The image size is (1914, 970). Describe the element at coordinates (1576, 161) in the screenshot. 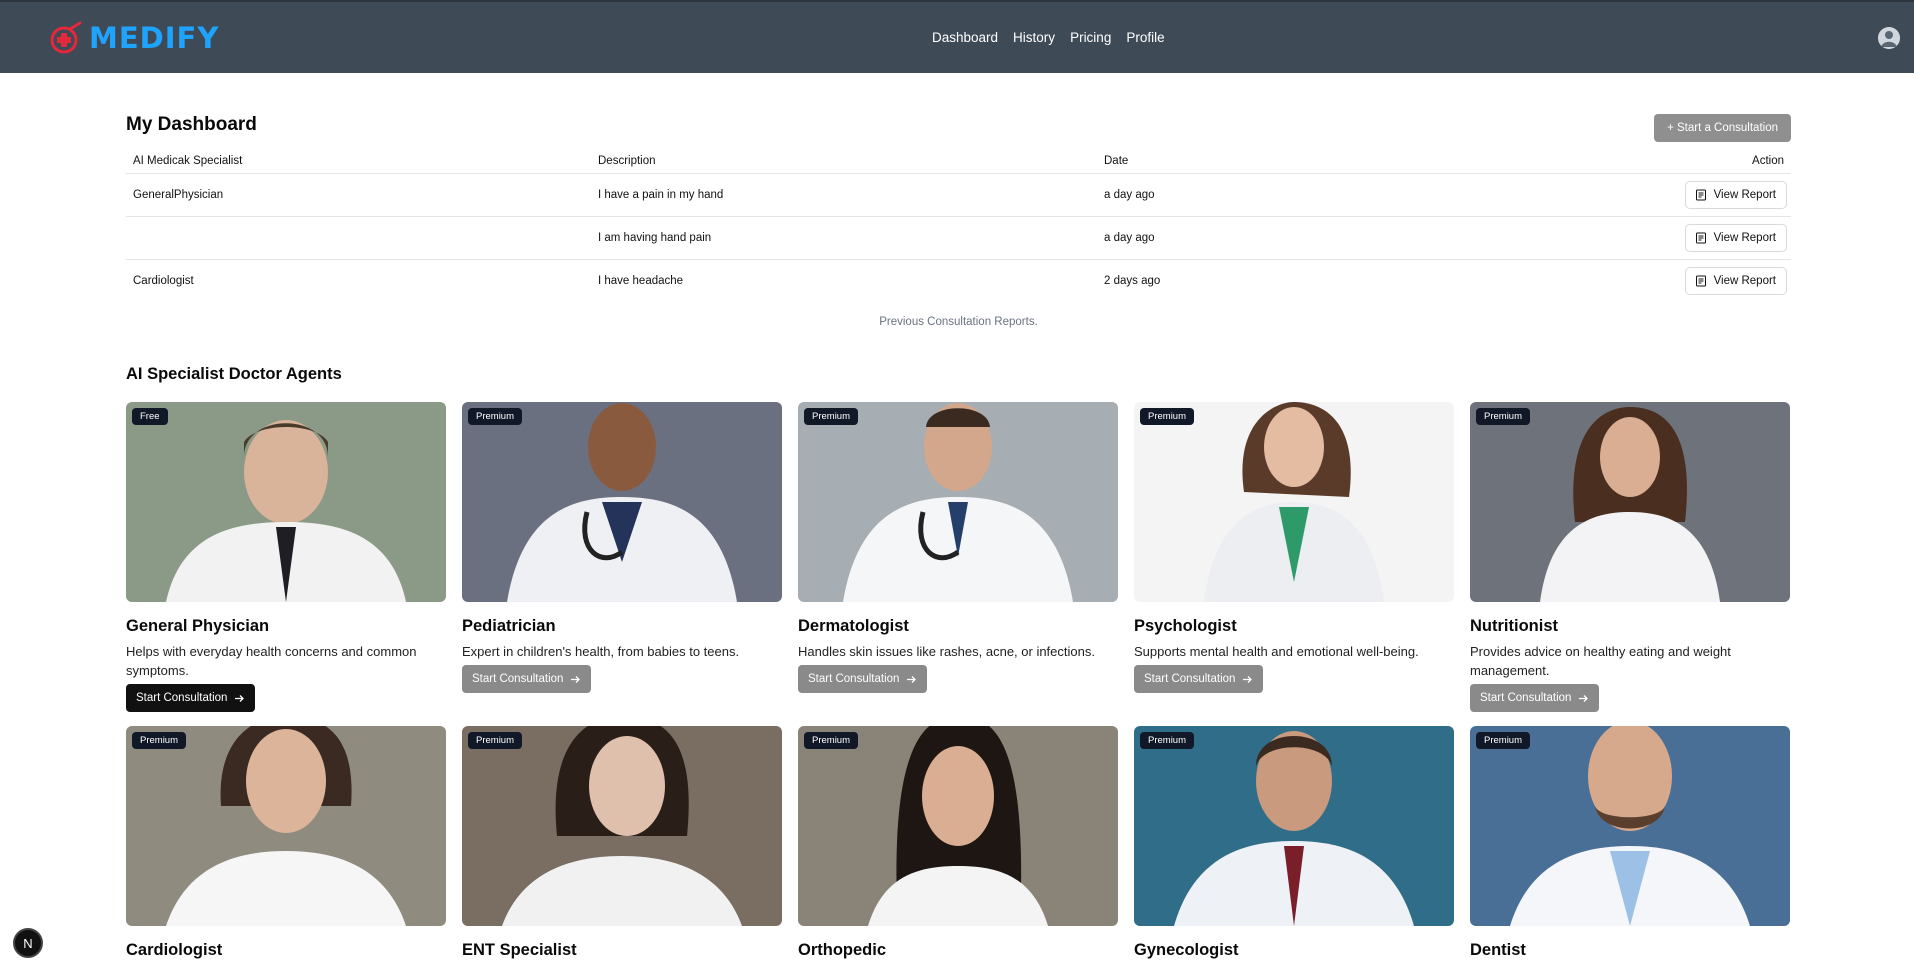

I see `column-header-action: Action` at that location.